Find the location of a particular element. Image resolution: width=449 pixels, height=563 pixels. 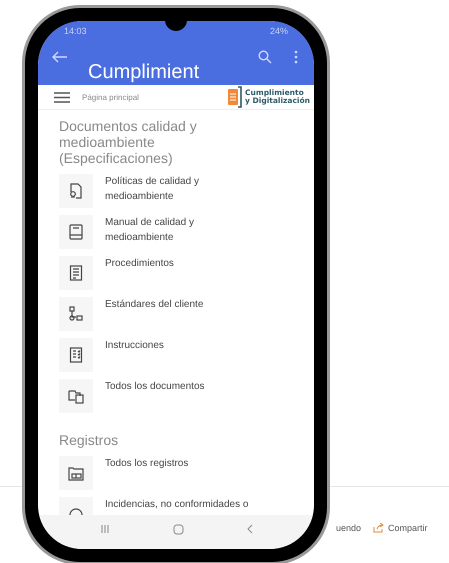

app-title: Cumplimient is located at coordinates (144, 72).